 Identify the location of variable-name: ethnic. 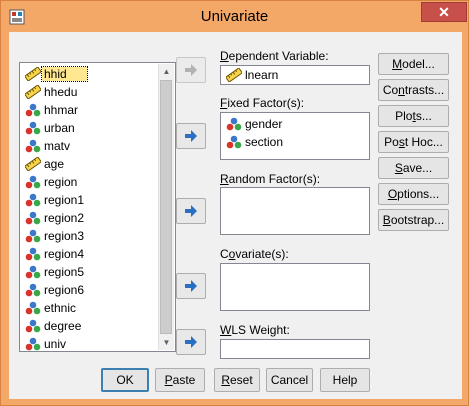
(60, 308).